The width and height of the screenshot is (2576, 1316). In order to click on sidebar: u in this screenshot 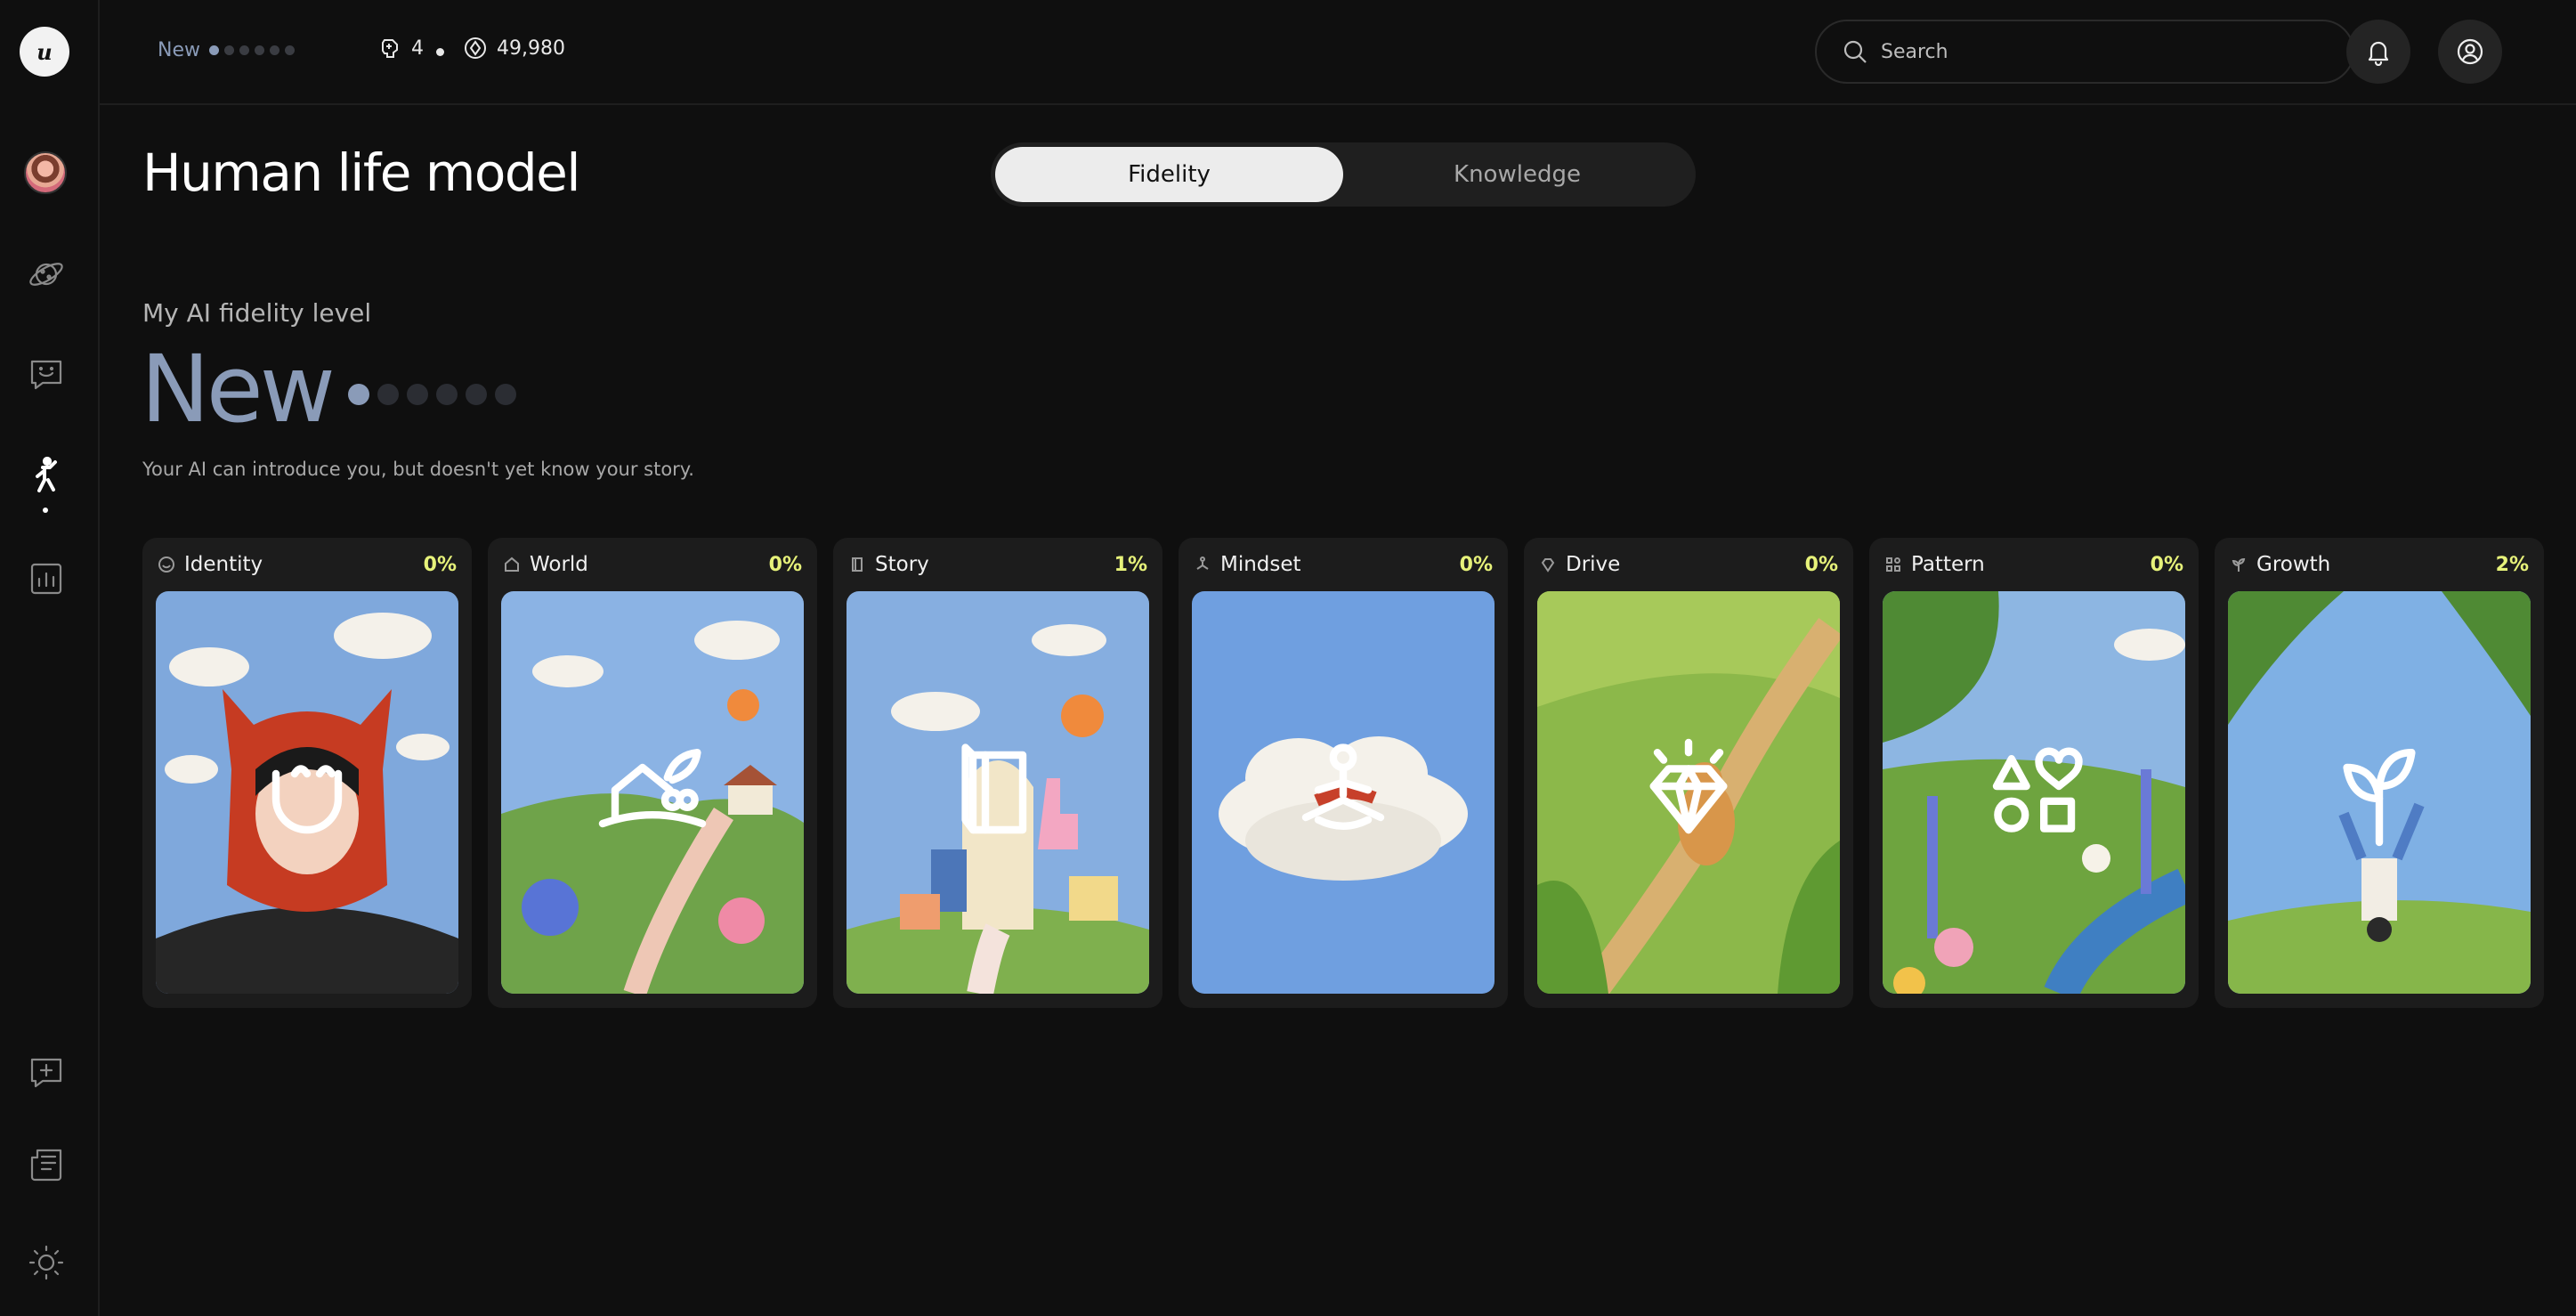, I will do `click(50, 658)`.